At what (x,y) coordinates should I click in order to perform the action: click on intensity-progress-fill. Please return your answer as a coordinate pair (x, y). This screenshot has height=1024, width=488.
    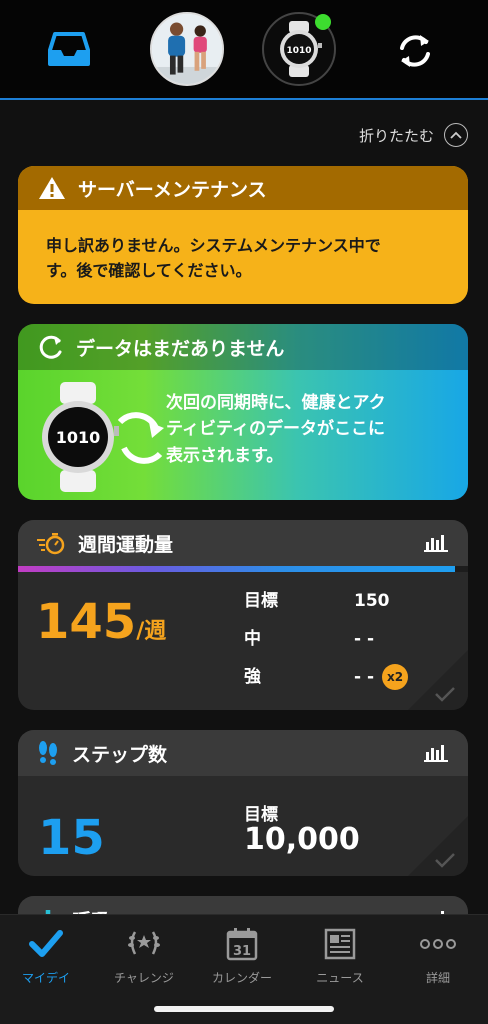
    Looking at the image, I should click on (236, 569).